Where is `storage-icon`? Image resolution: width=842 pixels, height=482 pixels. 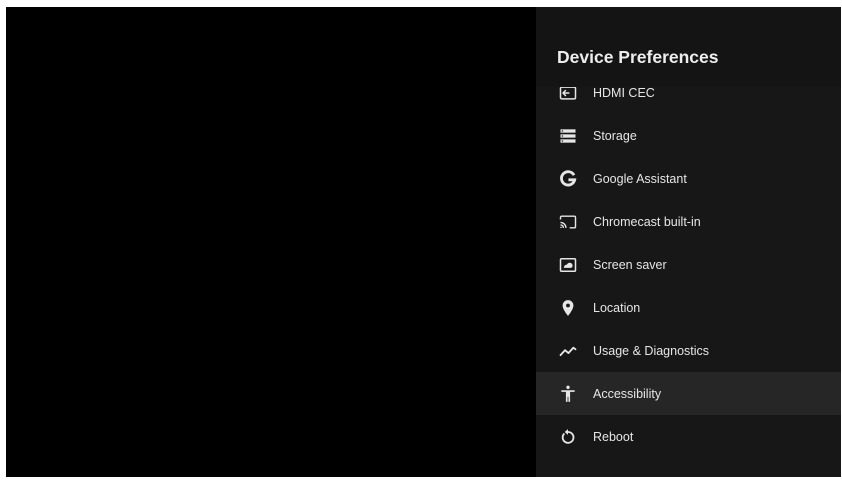 storage-icon is located at coordinates (568, 136).